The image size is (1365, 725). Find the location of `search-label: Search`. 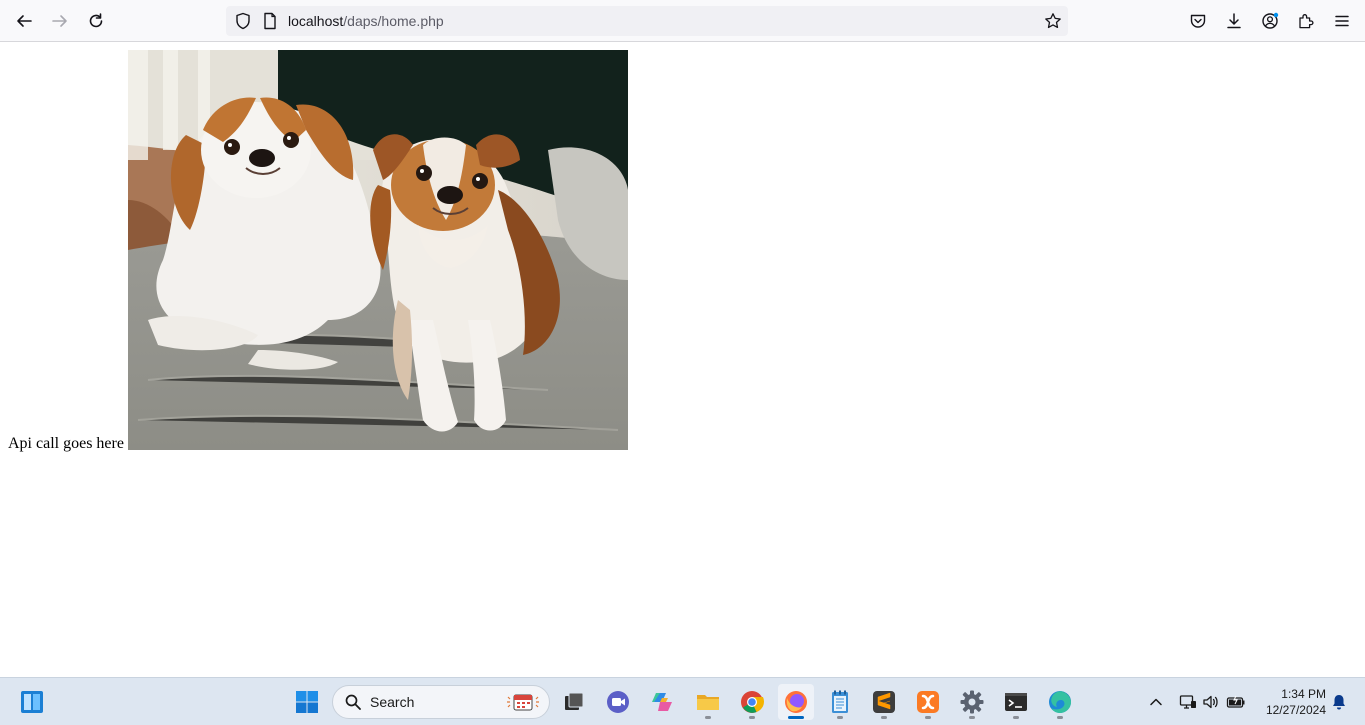

search-label: Search is located at coordinates (392, 702).